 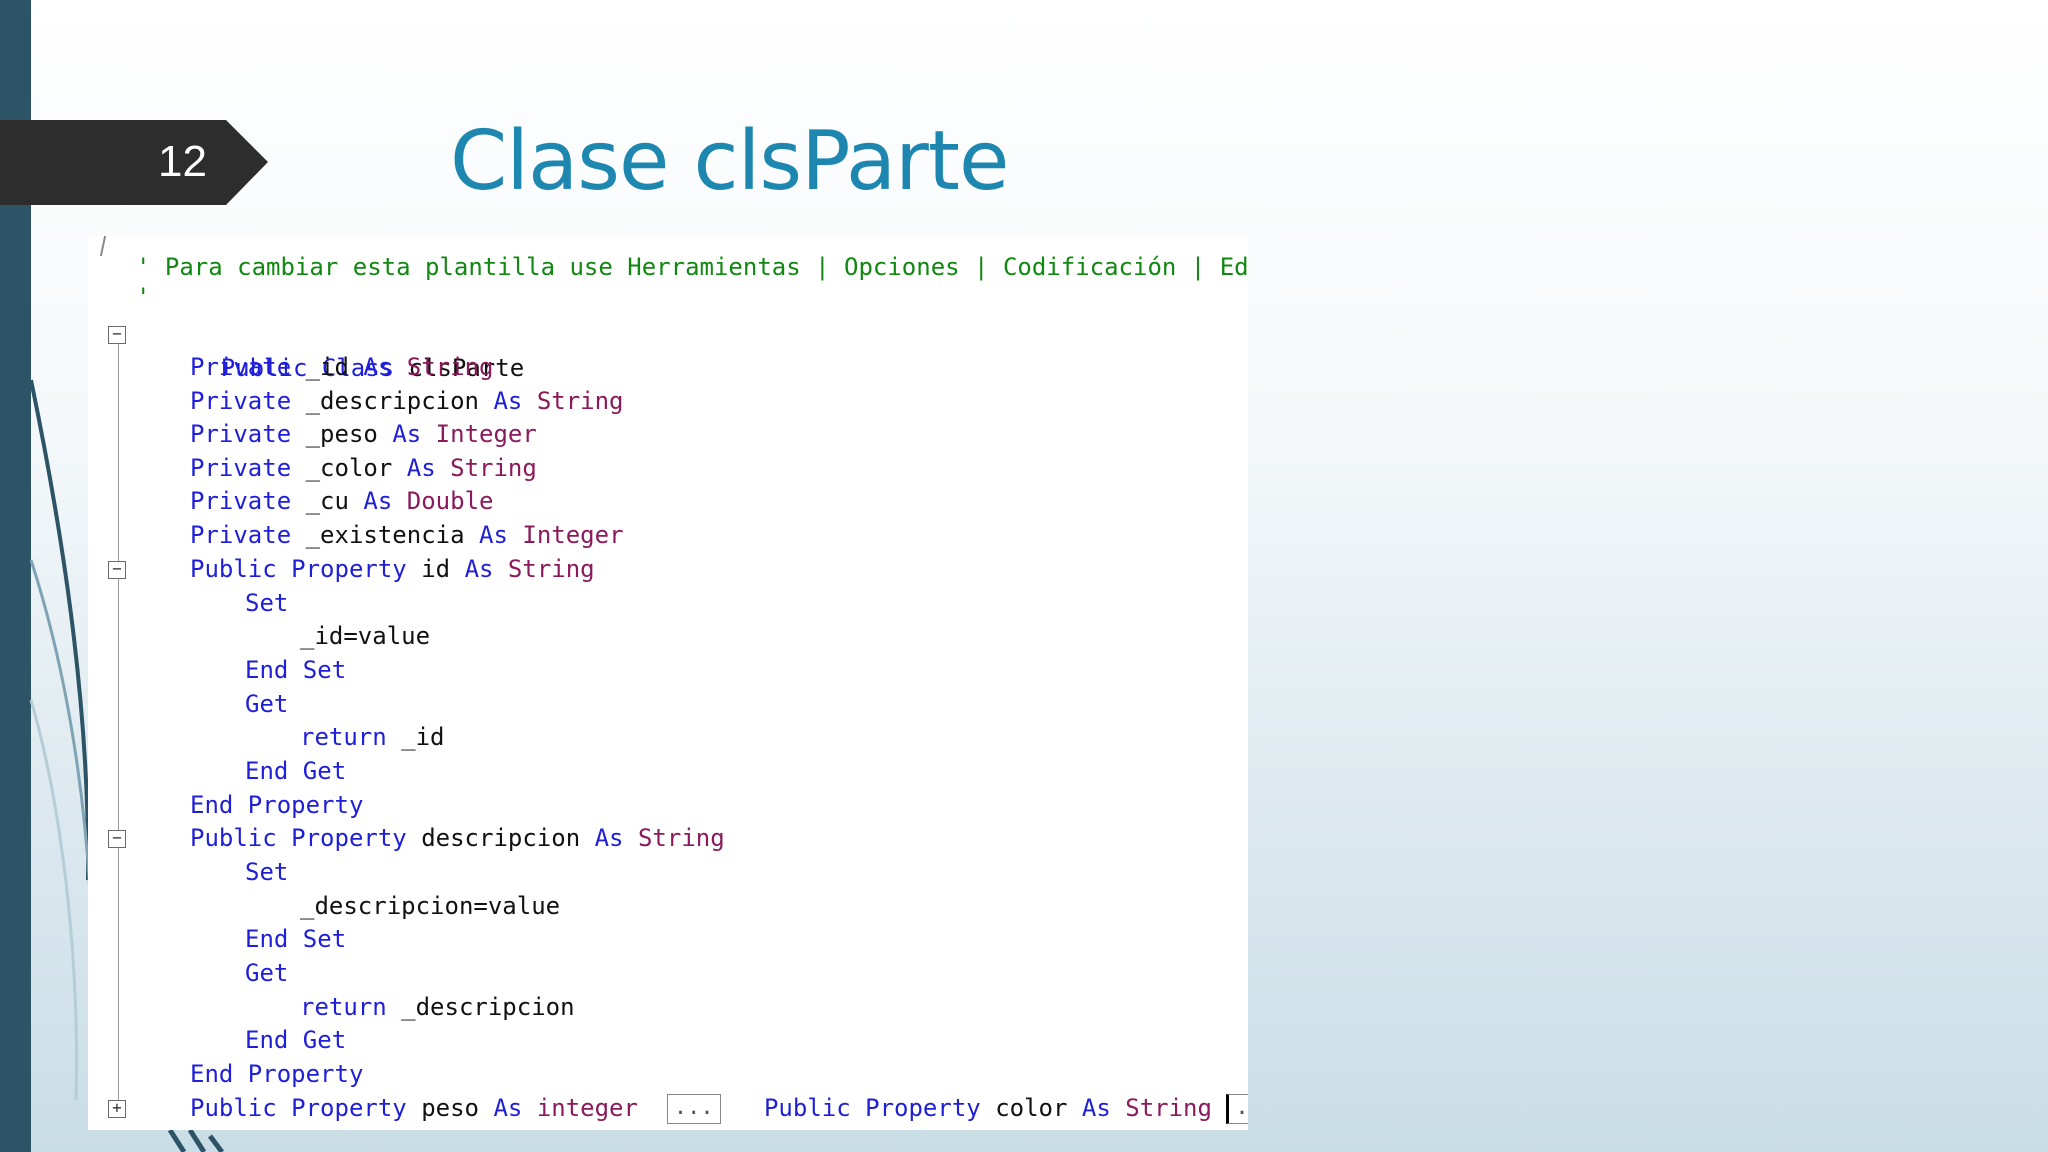 What do you see at coordinates (407, 401) in the screenshot?
I see `code-line-field: Private _descripcion As String` at bounding box center [407, 401].